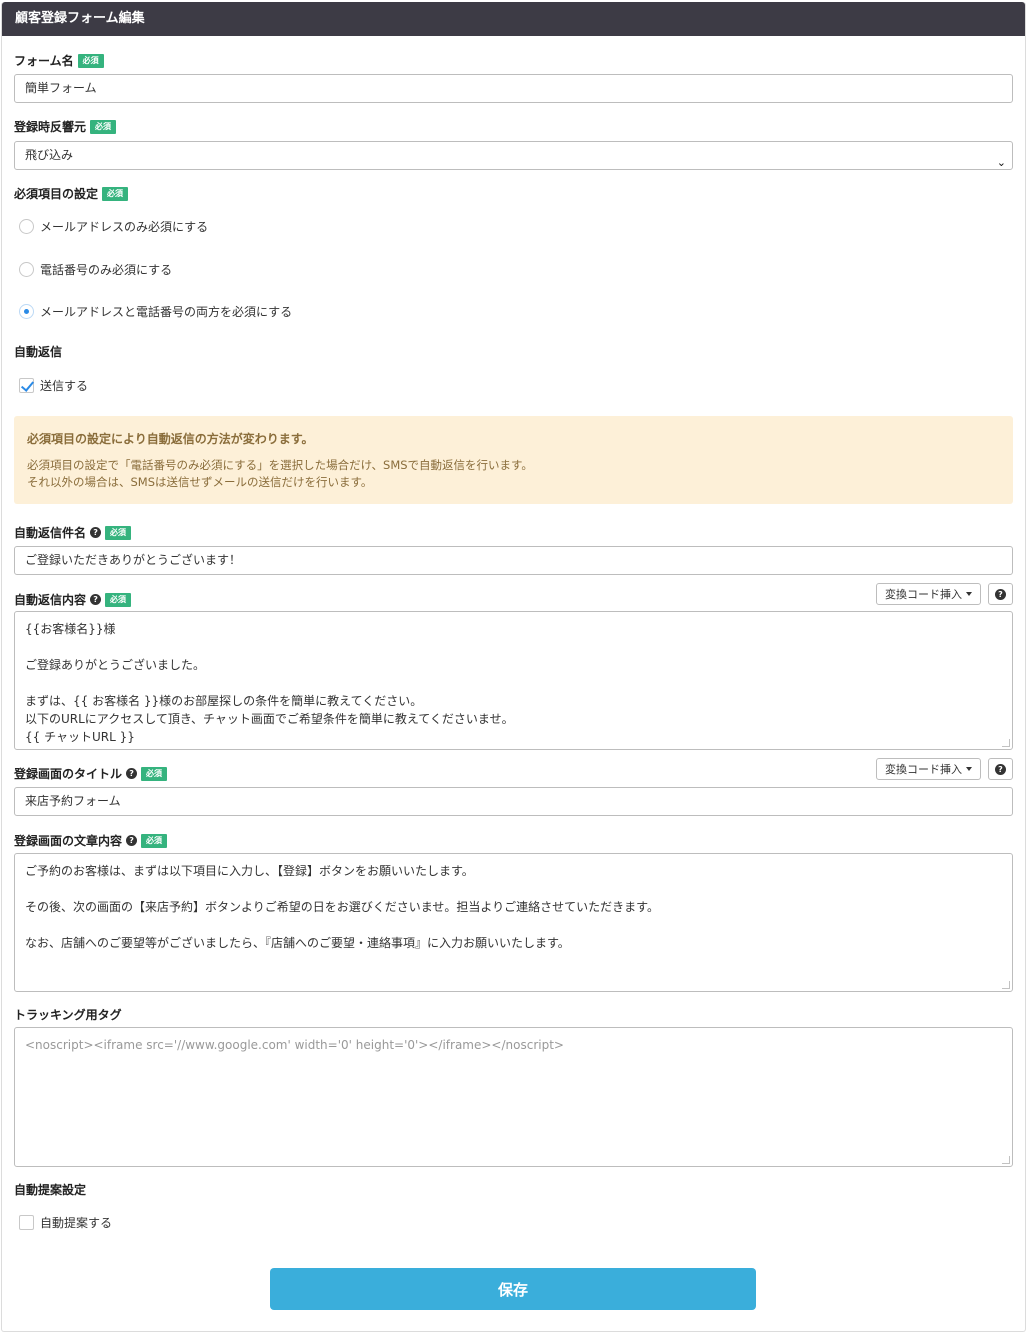  Describe the element at coordinates (513, 1289) in the screenshot. I see `save-button: 保存` at that location.